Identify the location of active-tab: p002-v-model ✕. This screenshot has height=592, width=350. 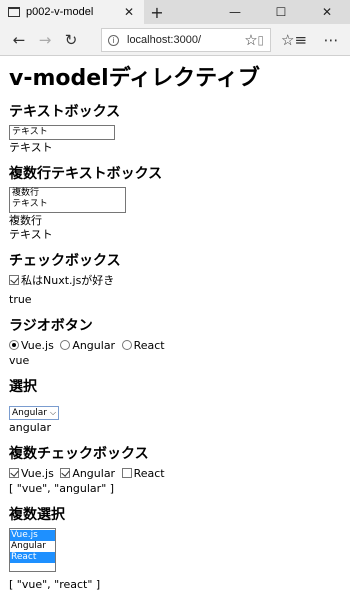
(72, 12).